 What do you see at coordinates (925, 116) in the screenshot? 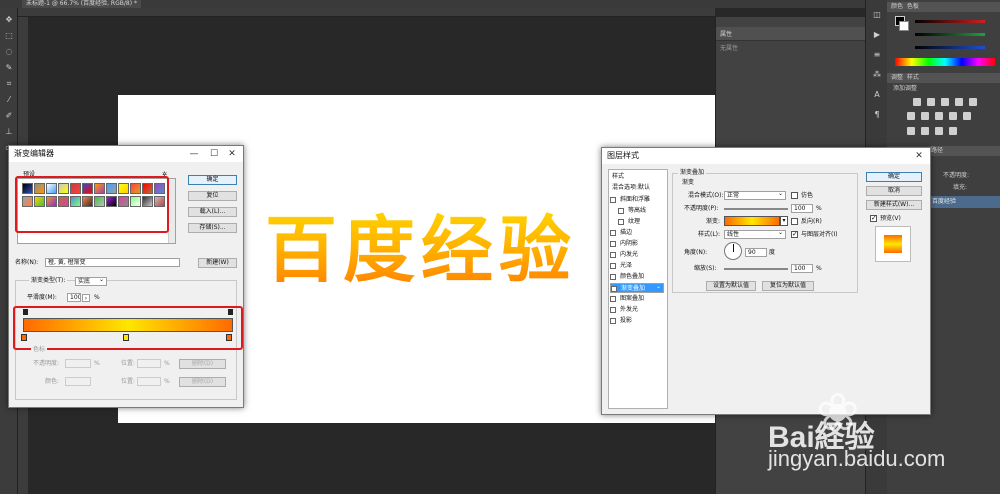
I see `color-balance-icon` at bounding box center [925, 116].